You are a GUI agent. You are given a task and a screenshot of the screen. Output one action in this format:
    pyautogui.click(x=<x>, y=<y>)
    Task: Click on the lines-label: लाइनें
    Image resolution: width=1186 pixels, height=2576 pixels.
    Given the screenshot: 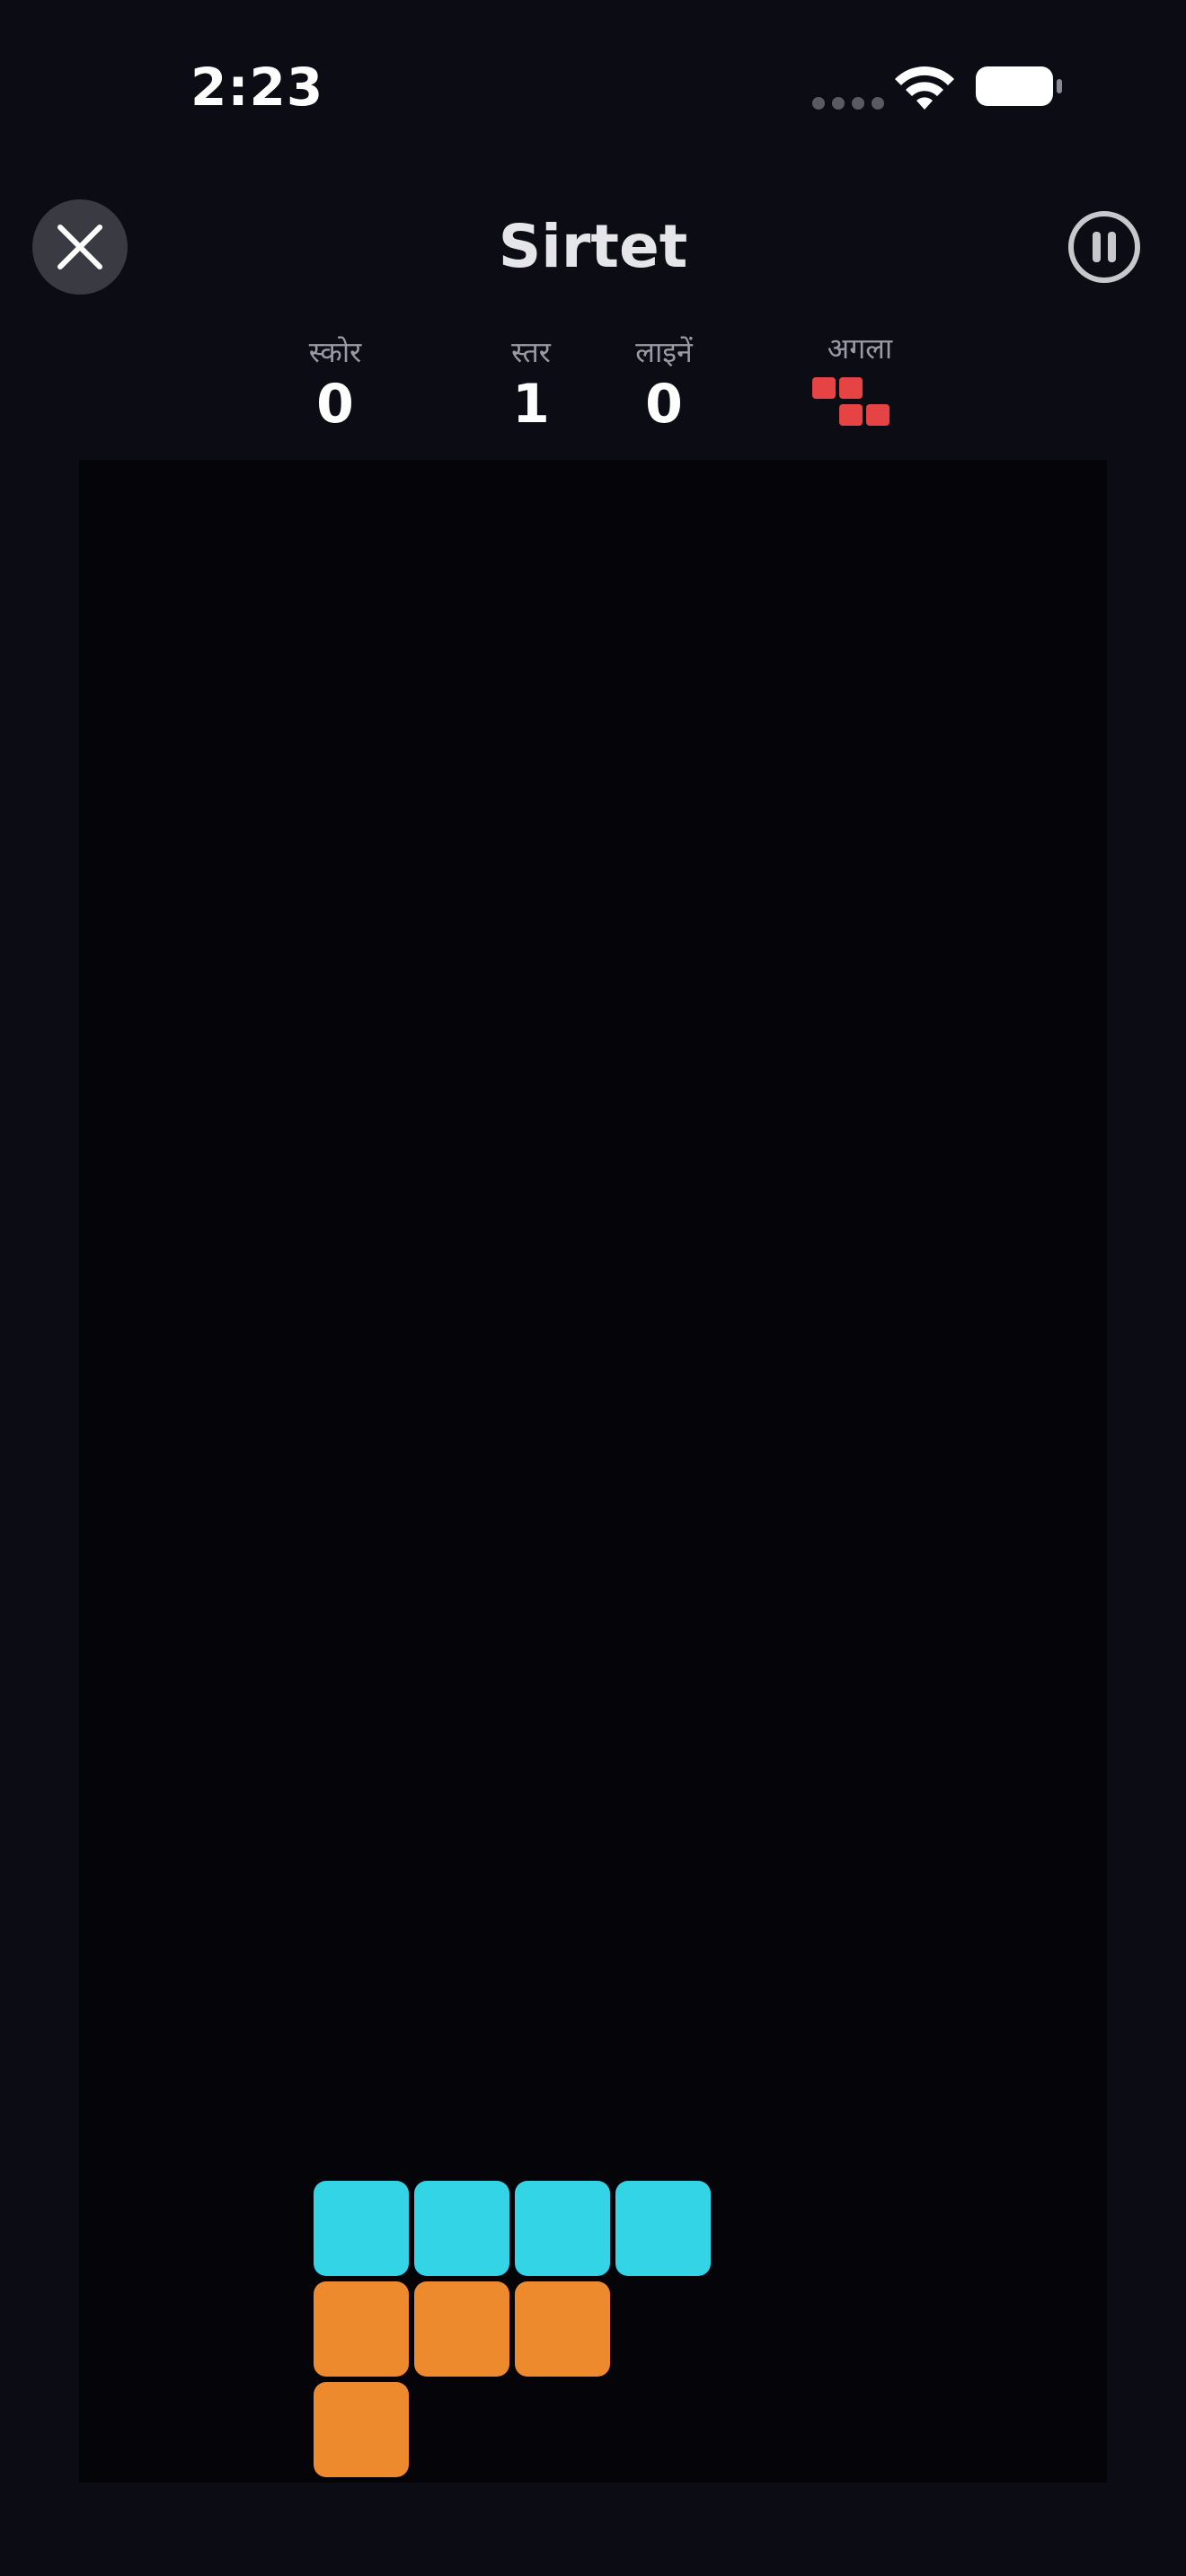 What is the action you would take?
    pyautogui.click(x=664, y=352)
    